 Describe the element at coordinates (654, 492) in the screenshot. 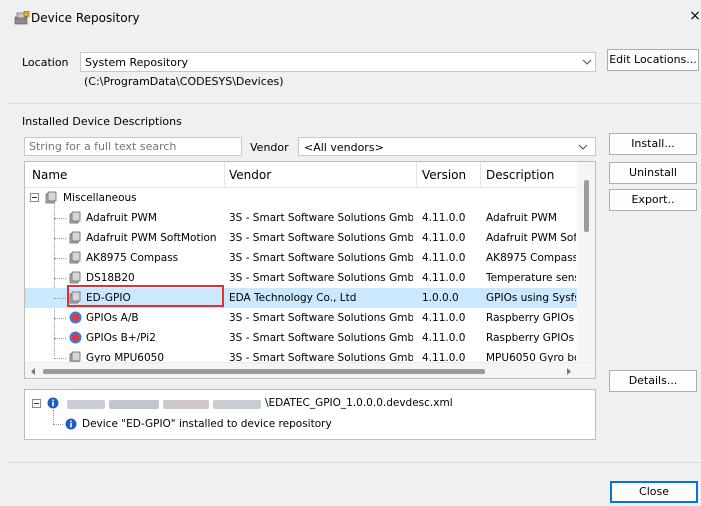

I see `close-button: Close` at that location.